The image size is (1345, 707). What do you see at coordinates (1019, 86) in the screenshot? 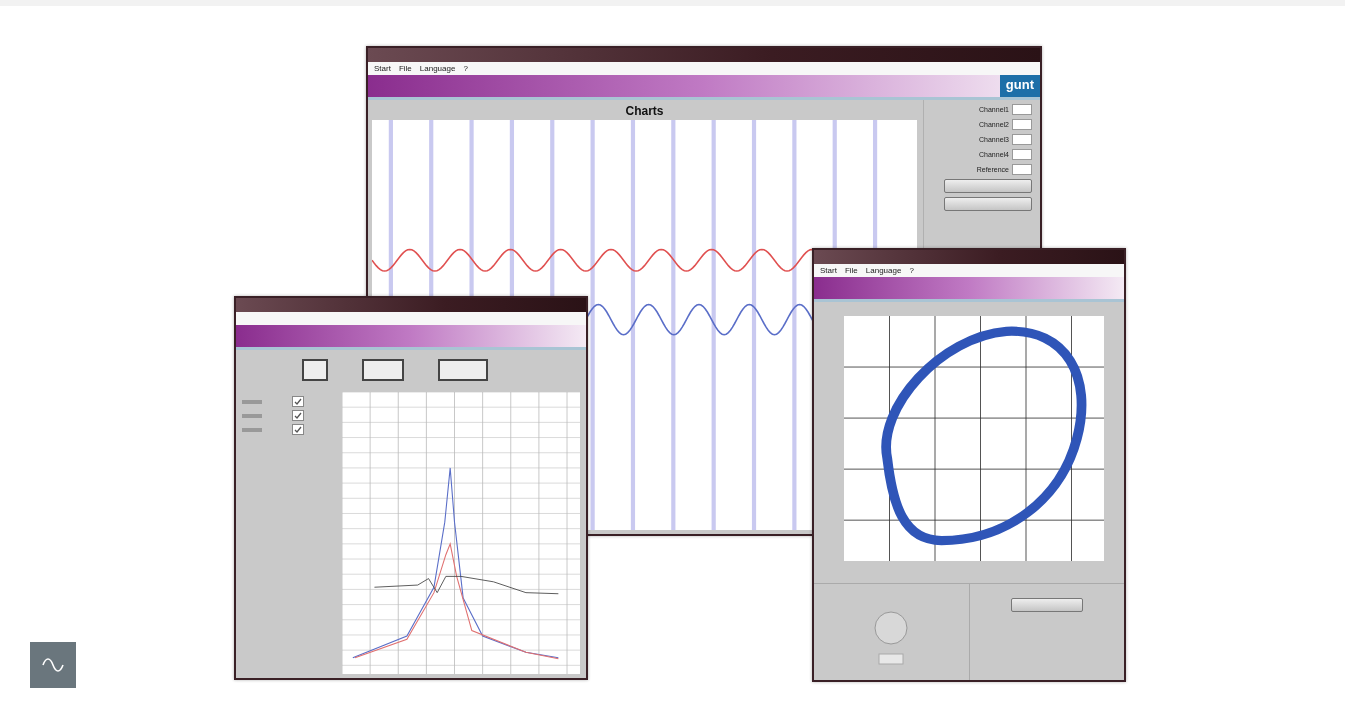
I see `logo: gunt` at bounding box center [1019, 86].